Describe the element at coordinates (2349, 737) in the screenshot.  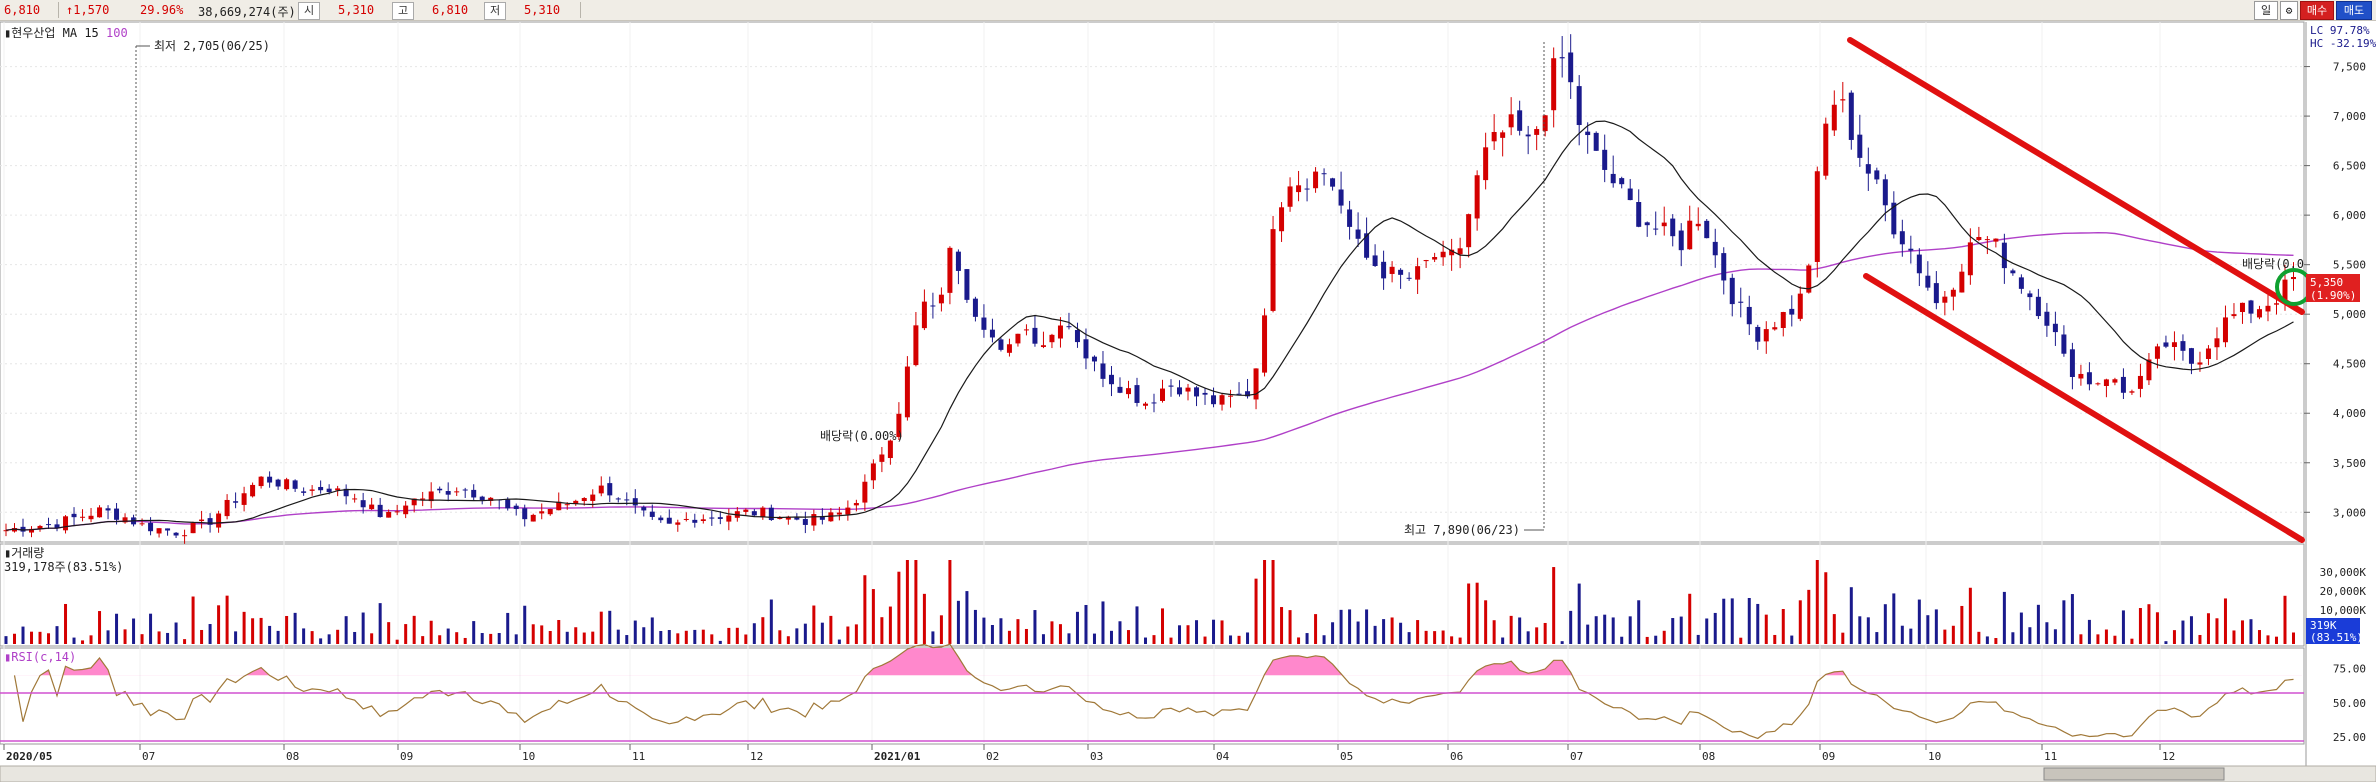
I see `rsi-tick-label: 25.00` at that location.